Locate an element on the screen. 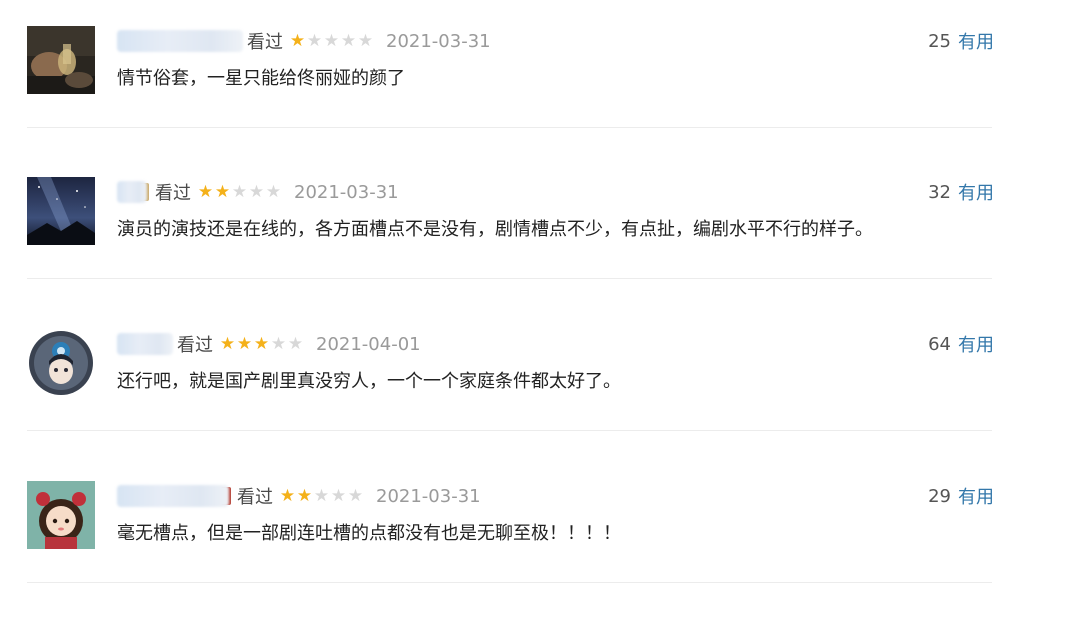  vote-count: 32 is located at coordinates (939, 192).